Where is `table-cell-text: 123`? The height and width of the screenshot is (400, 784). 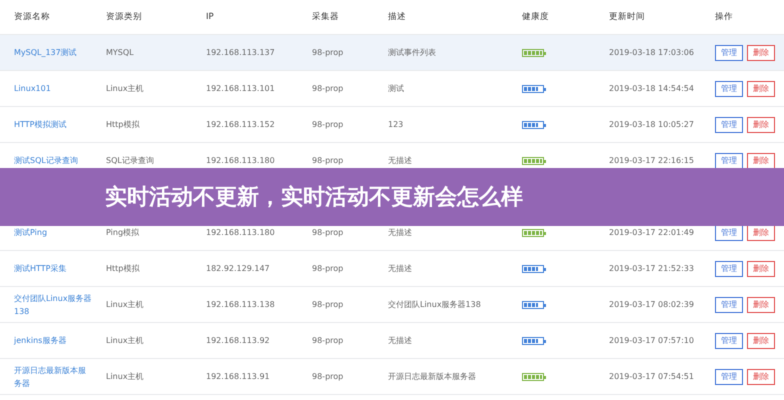 table-cell-text: 123 is located at coordinates (396, 125).